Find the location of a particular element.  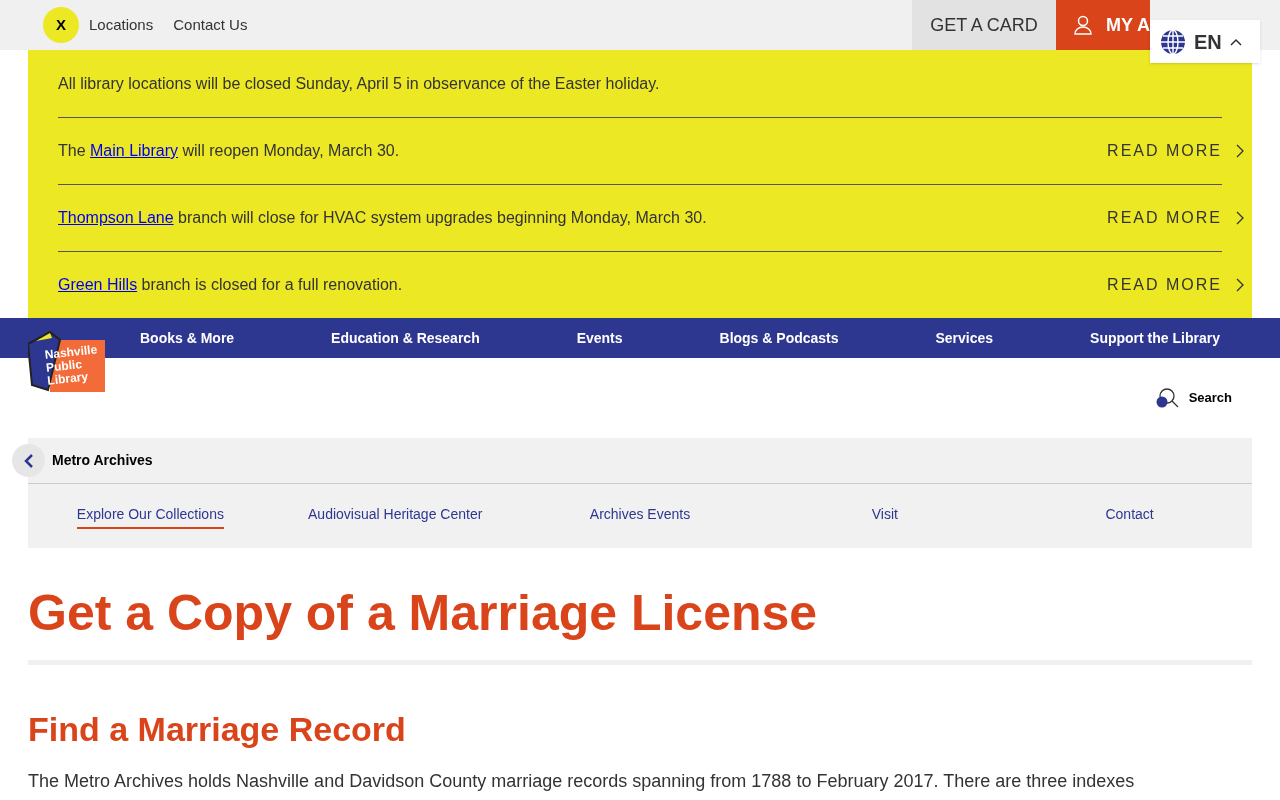

globe-icon is located at coordinates (1173, 41).